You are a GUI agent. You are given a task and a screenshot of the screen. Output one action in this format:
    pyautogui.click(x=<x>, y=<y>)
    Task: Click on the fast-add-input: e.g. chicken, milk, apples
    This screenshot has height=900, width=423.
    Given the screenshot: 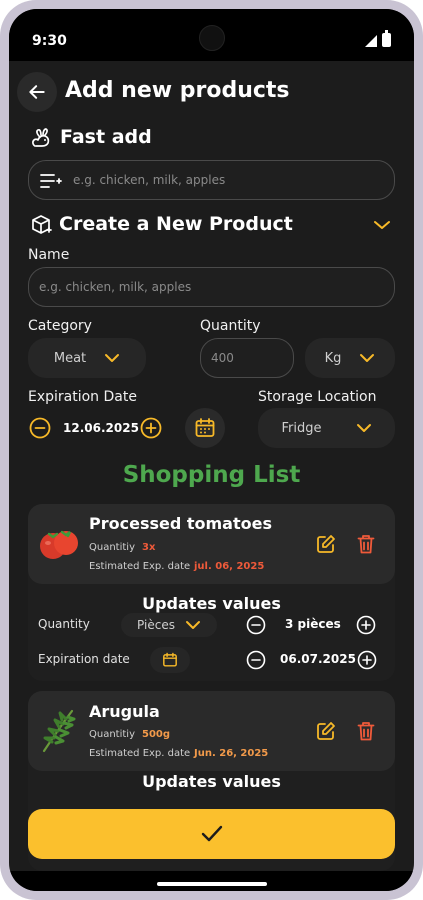 What is the action you would take?
    pyautogui.click(x=211, y=180)
    